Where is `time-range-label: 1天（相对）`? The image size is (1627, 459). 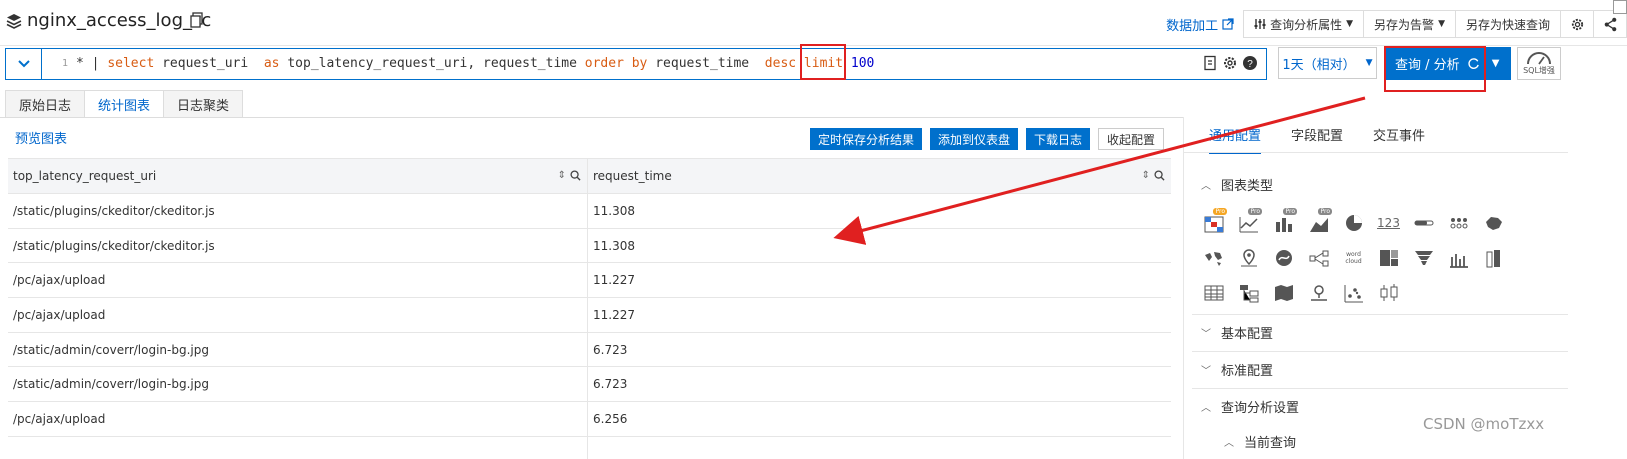
time-range-label: 1天（相对） is located at coordinates (1319, 65).